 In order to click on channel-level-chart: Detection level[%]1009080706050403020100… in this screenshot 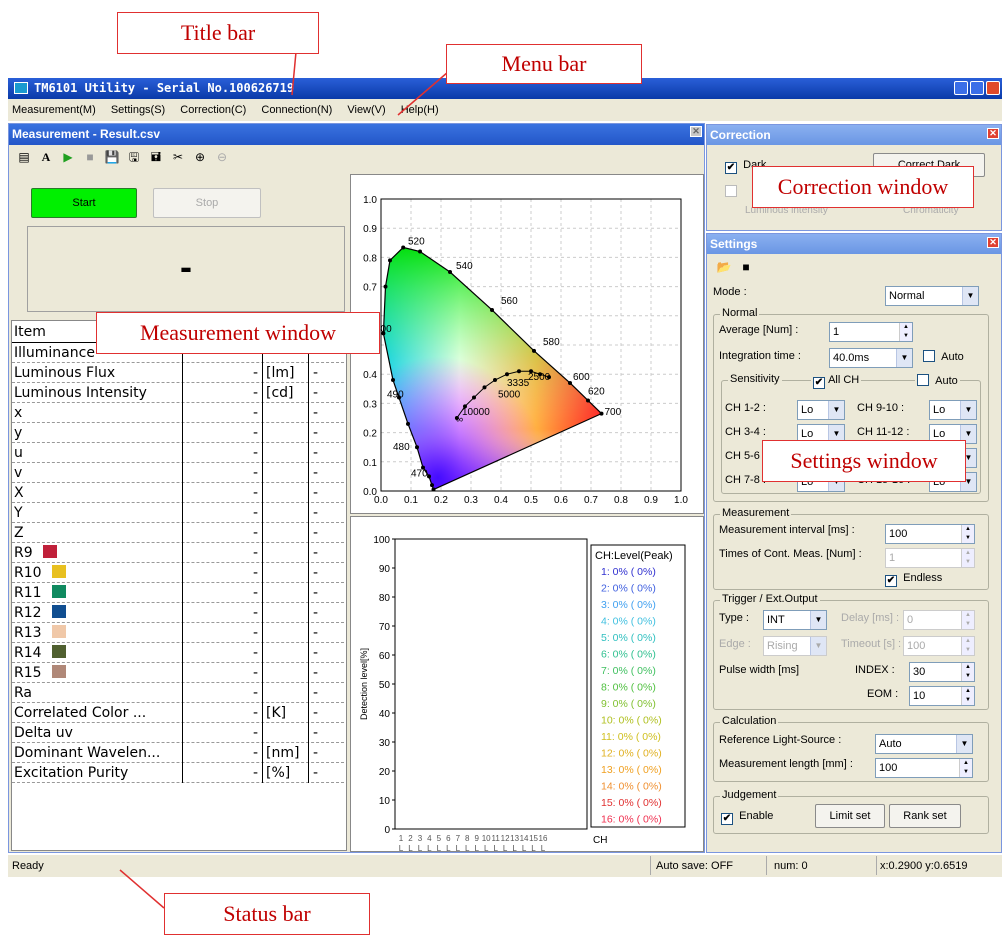, I will do `click(527, 684)`.